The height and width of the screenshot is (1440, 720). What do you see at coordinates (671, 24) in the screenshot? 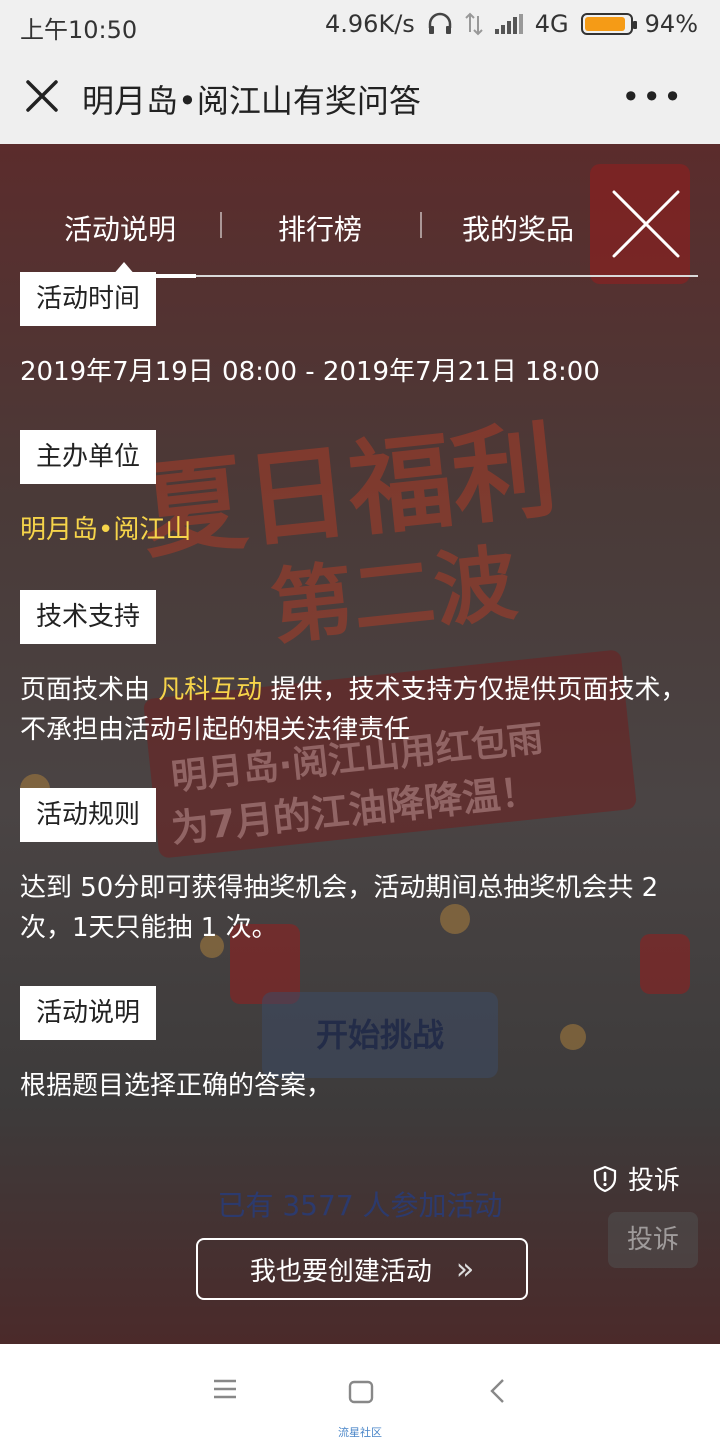
I see `battery-percent: 94%` at bounding box center [671, 24].